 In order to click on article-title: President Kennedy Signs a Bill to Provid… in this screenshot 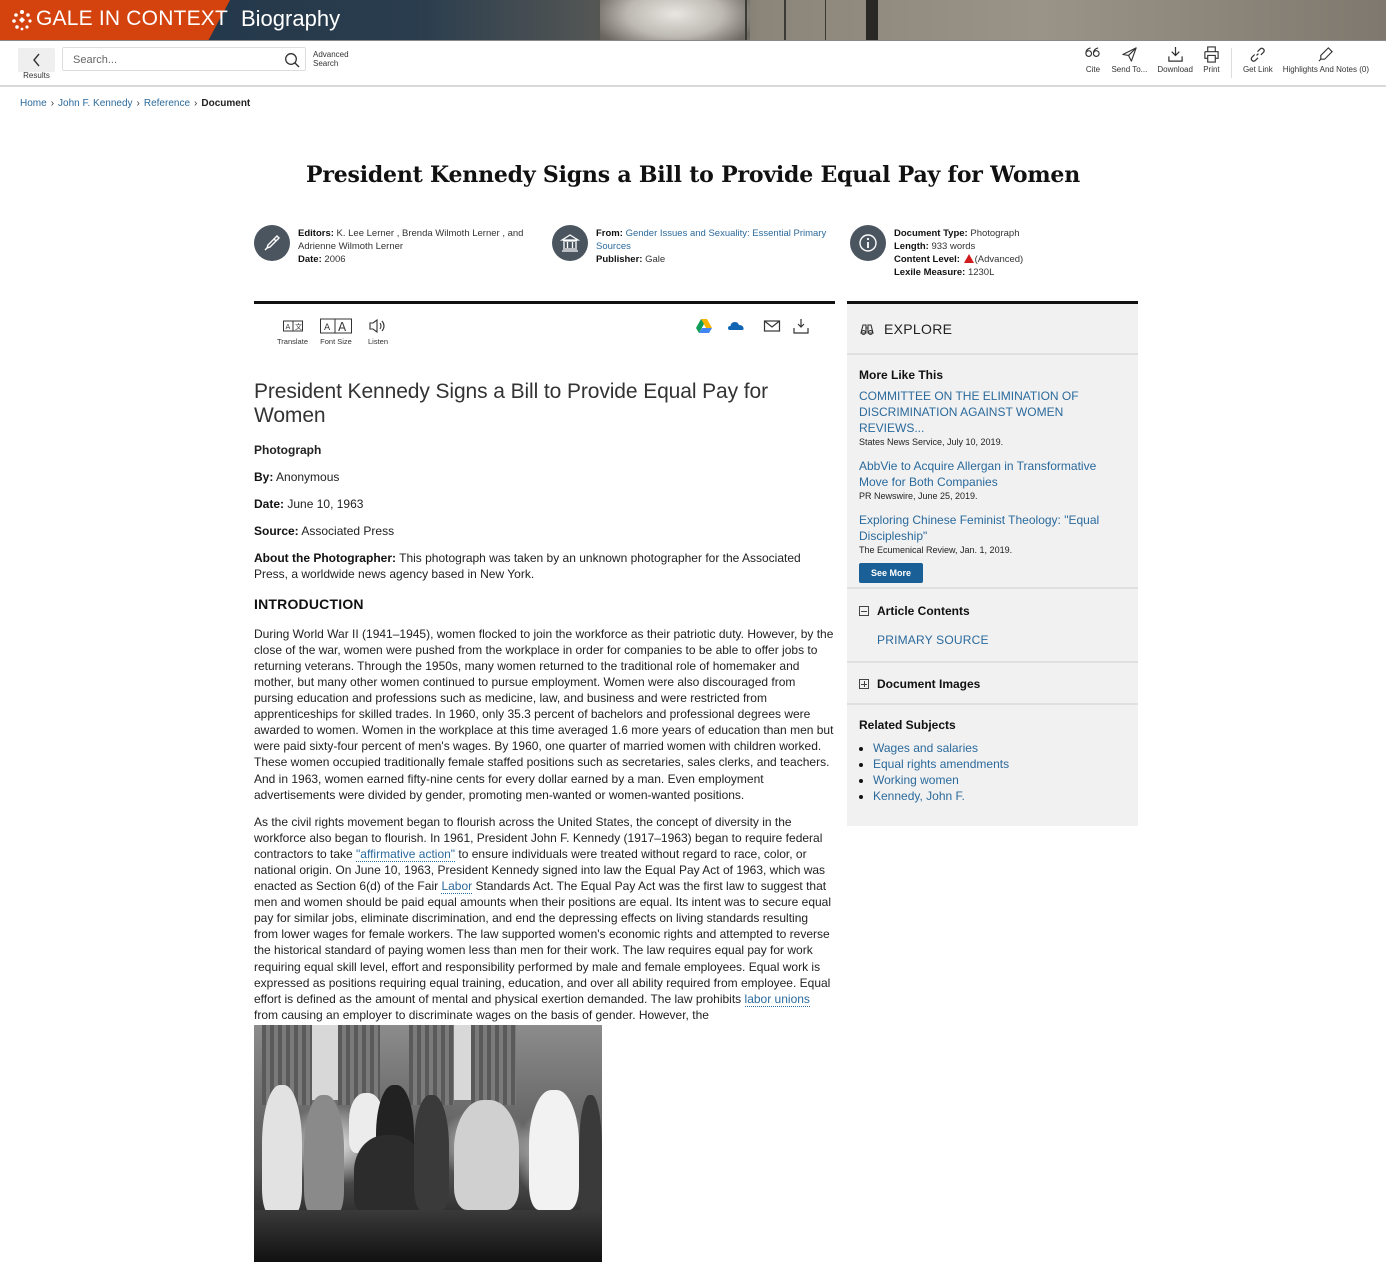, I will do `click(511, 403)`.